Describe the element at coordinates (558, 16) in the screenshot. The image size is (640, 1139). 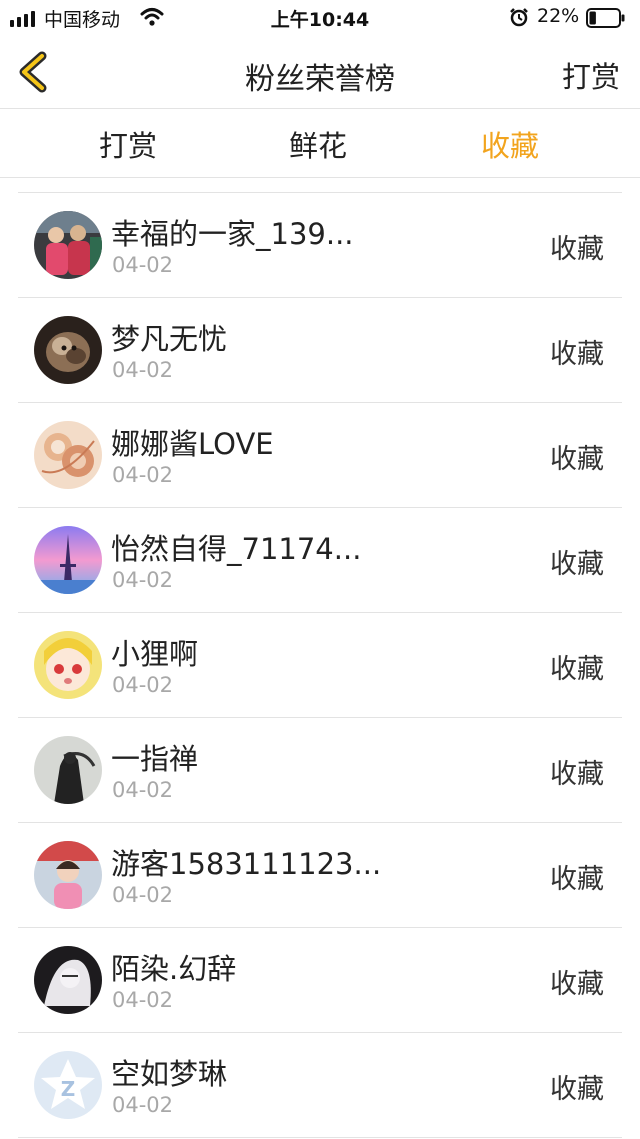
I see `battery-percentage: 22%` at that location.